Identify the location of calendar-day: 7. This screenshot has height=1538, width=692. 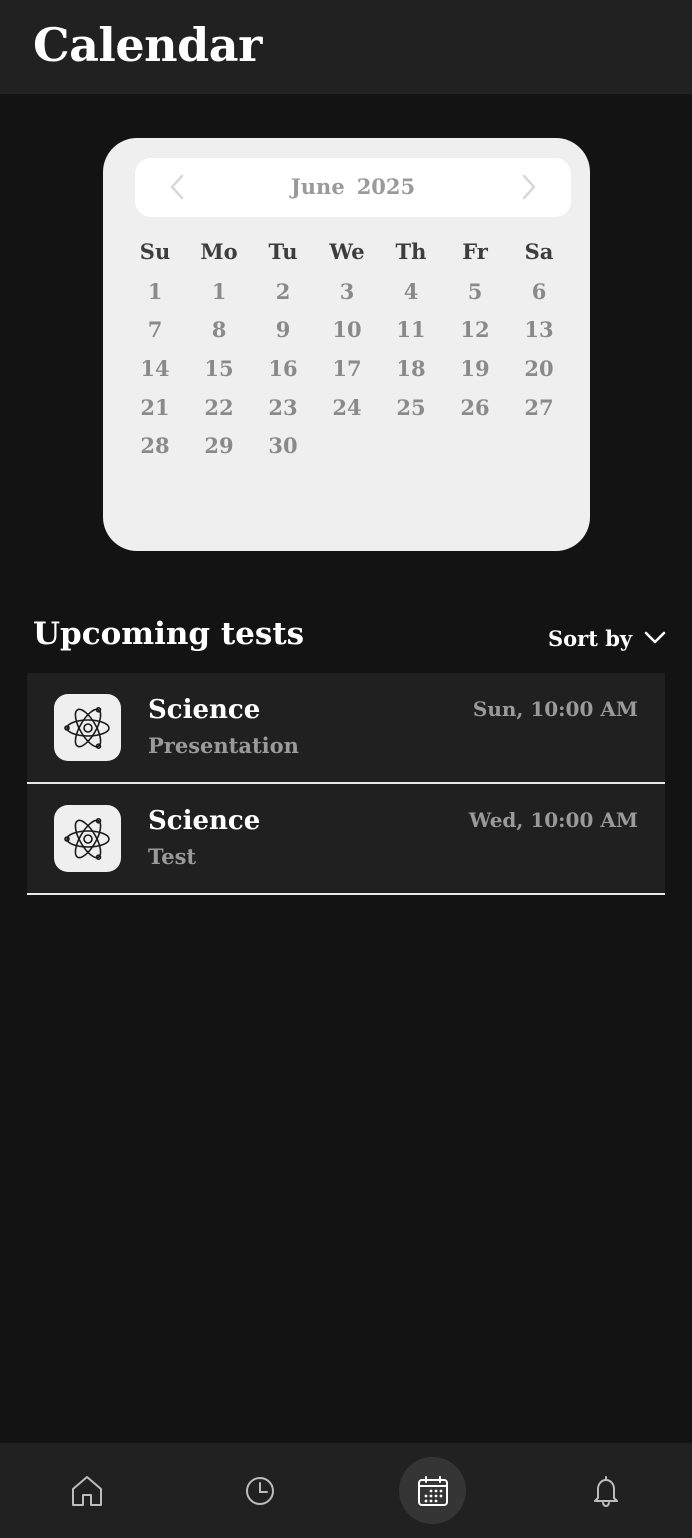
(155, 329).